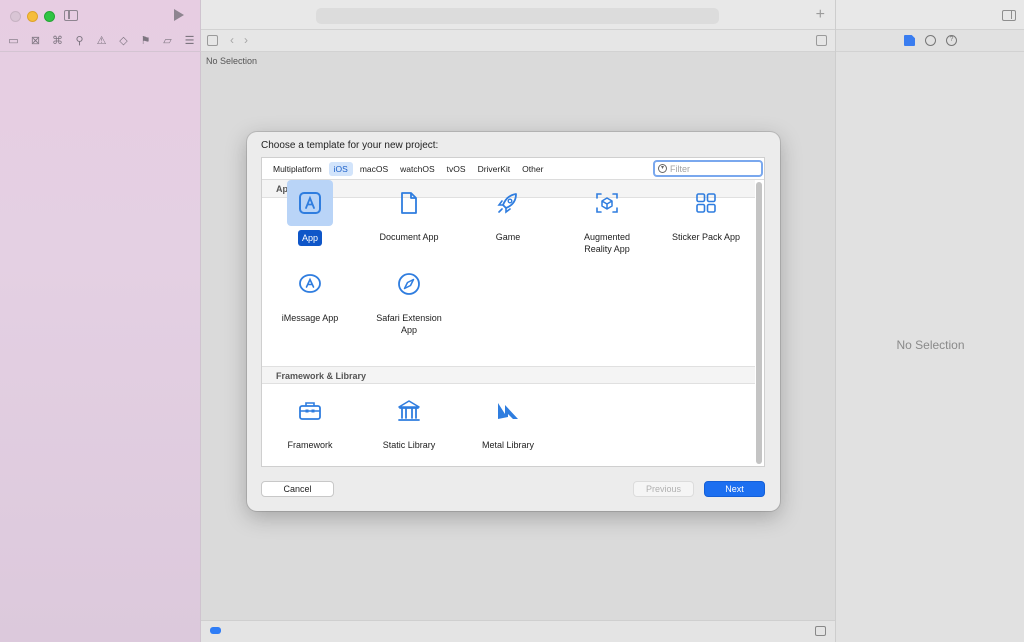  I want to click on search-icon: ⚲, so click(79, 40).